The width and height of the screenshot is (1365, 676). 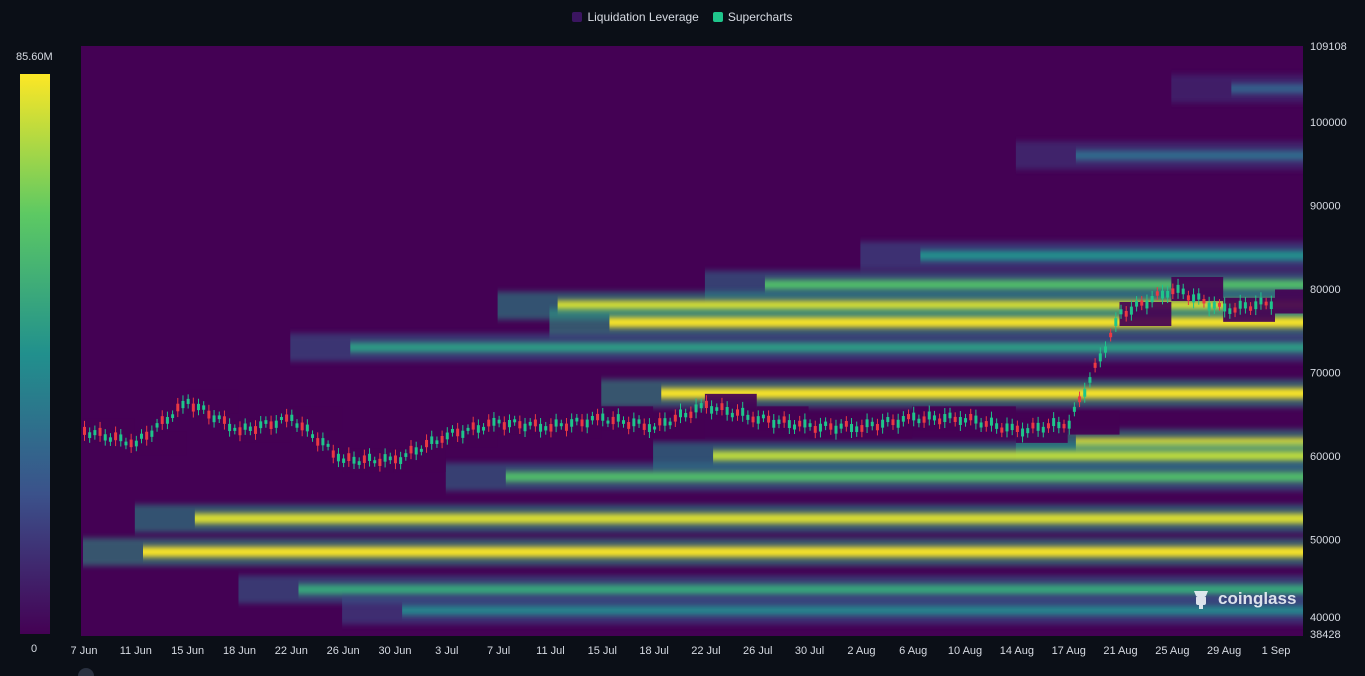 I want to click on x-tick-label: 22 Jun, so click(x=291, y=651).